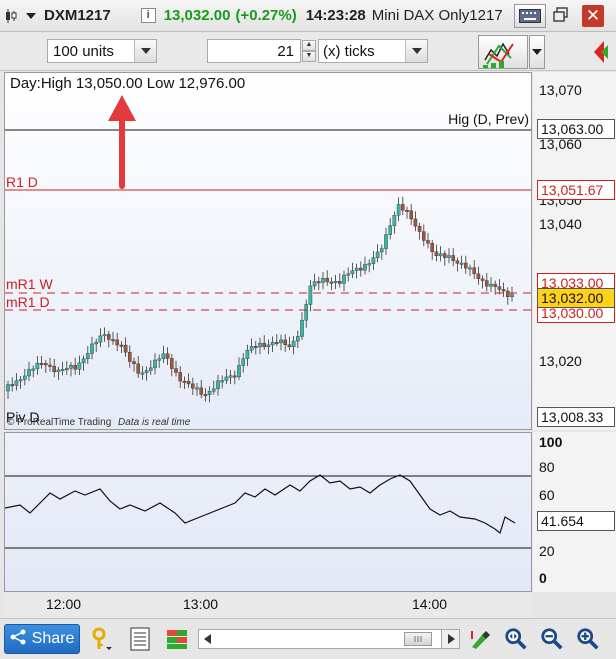  What do you see at coordinates (177, 639) in the screenshot?
I see `layout-icon` at bounding box center [177, 639].